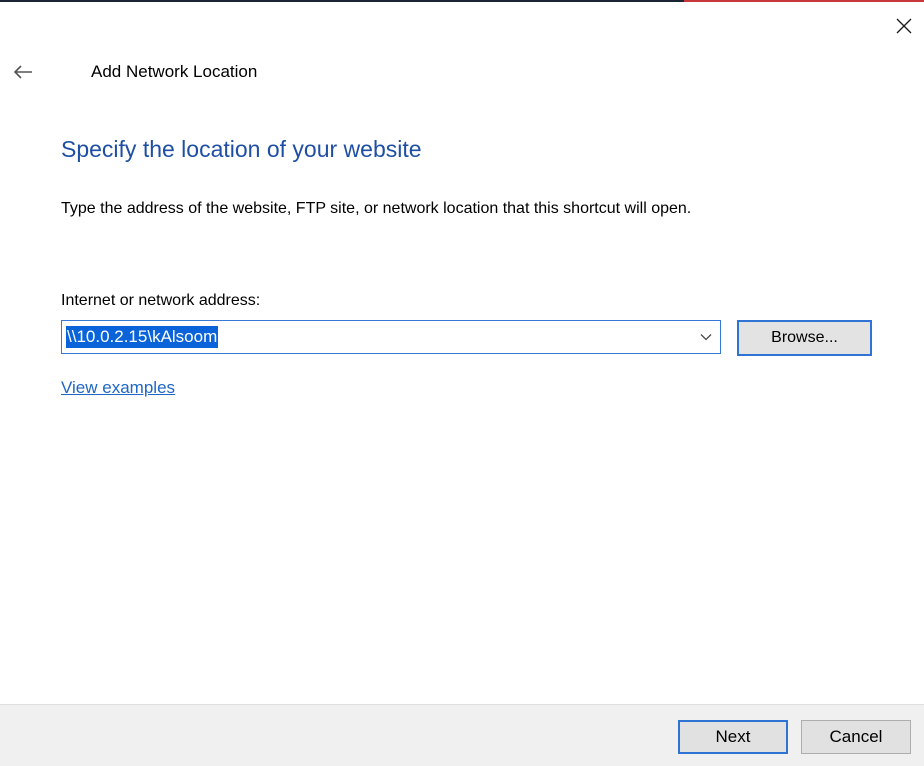 Image resolution: width=924 pixels, height=766 pixels. What do you see at coordinates (142, 337) in the screenshot?
I see `address-input-value: \\10.0.2.15\kAlsoom` at bounding box center [142, 337].